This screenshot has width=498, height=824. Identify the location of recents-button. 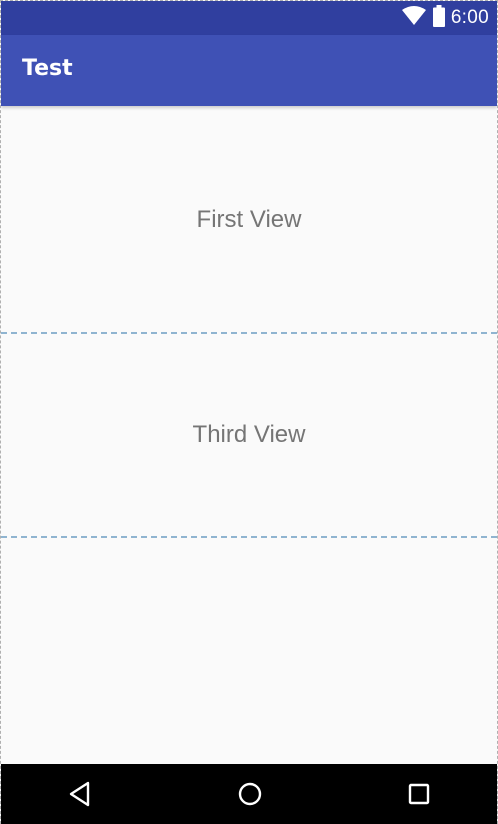
(419, 796).